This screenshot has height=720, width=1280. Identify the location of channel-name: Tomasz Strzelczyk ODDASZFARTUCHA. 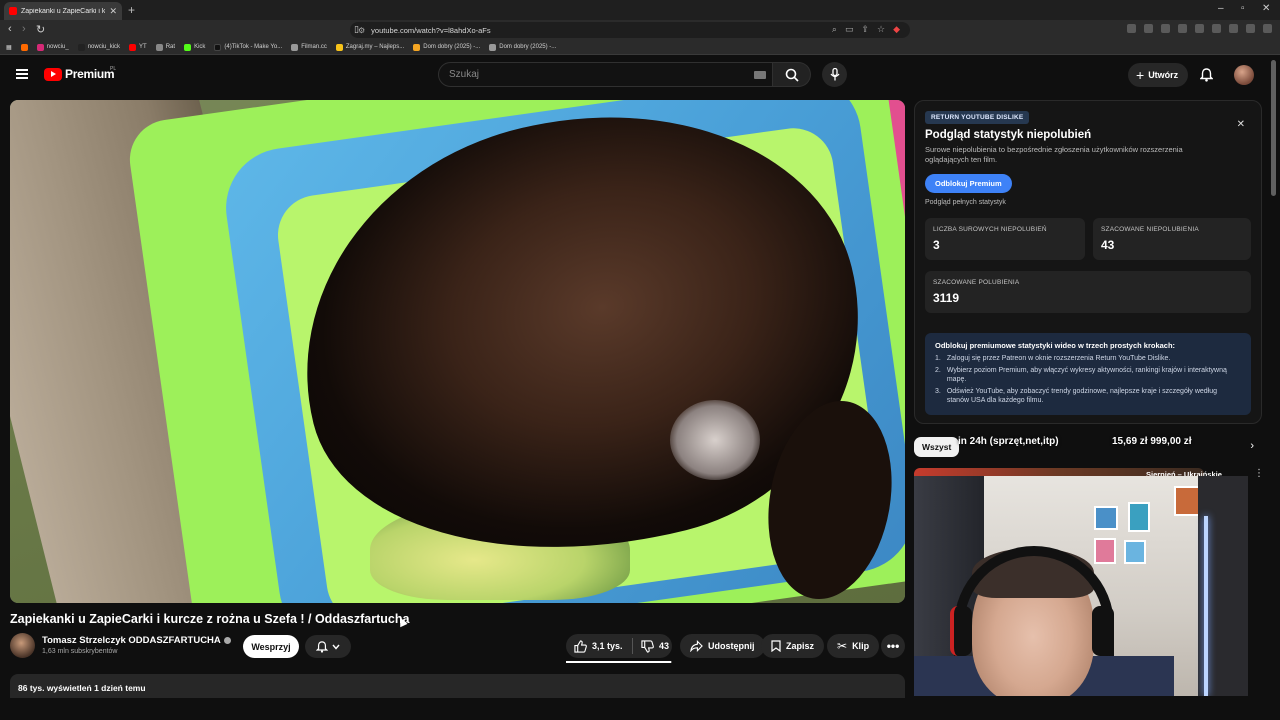
(136, 640).